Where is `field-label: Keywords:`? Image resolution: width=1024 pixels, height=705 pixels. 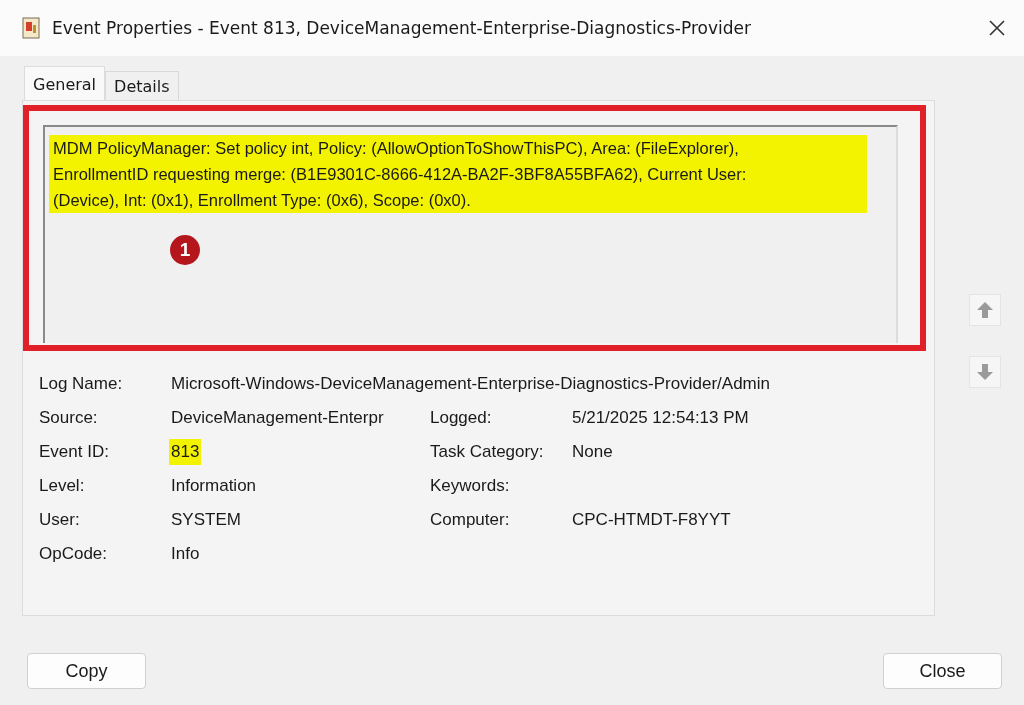 field-label: Keywords: is located at coordinates (470, 486).